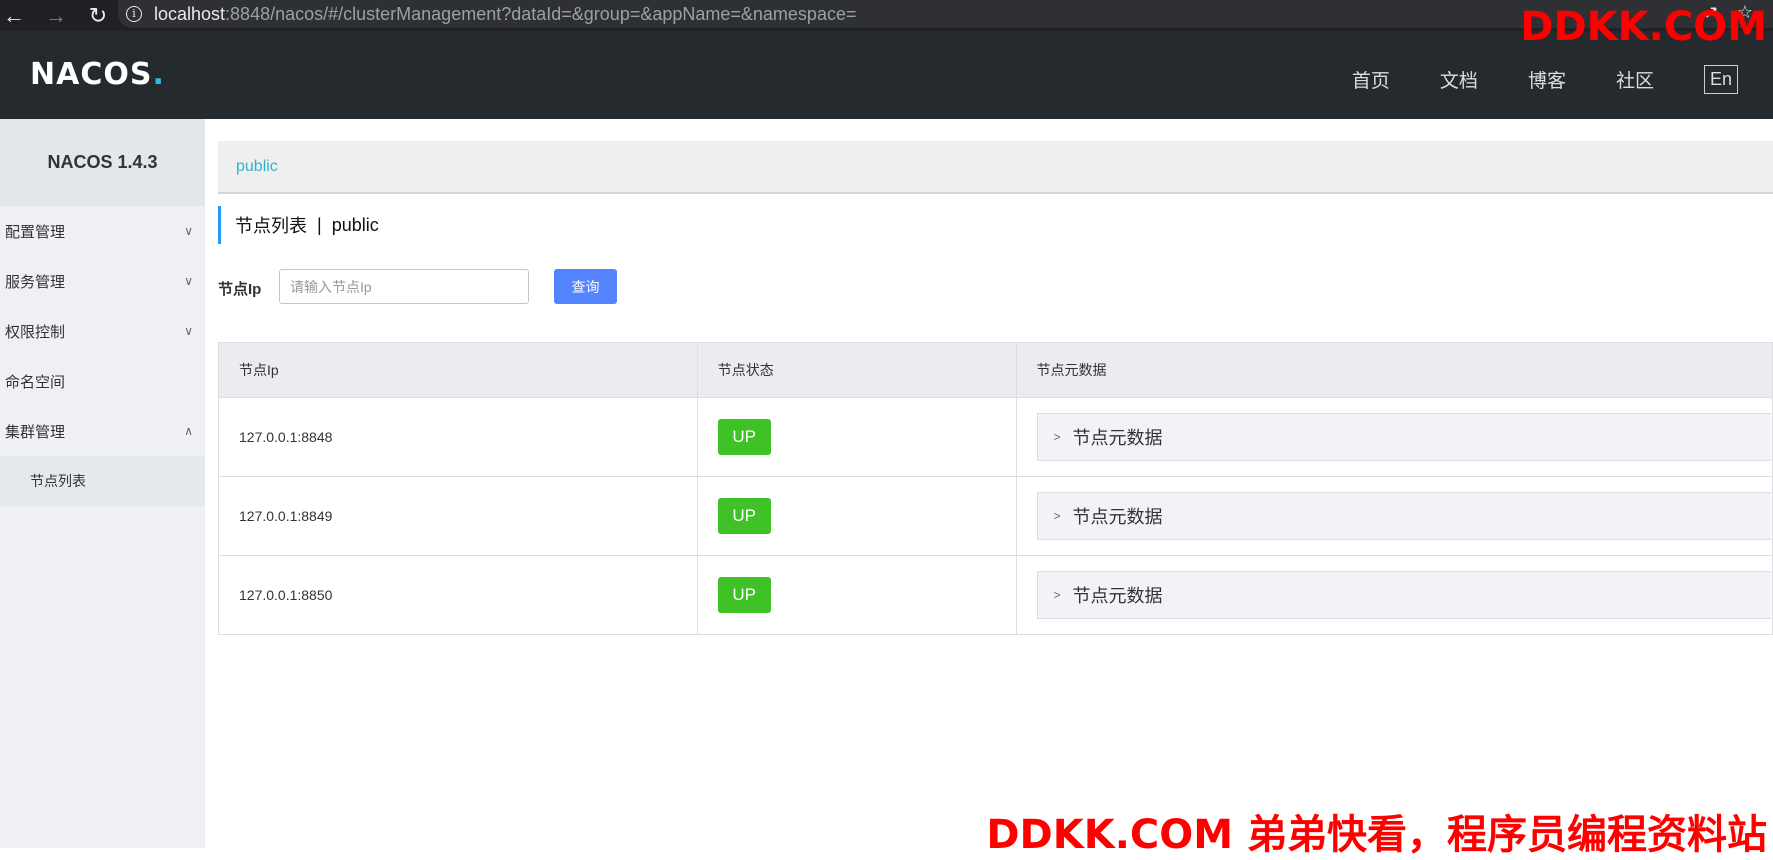  What do you see at coordinates (1547, 79) in the screenshot?
I see `nav-blog: 博客` at bounding box center [1547, 79].